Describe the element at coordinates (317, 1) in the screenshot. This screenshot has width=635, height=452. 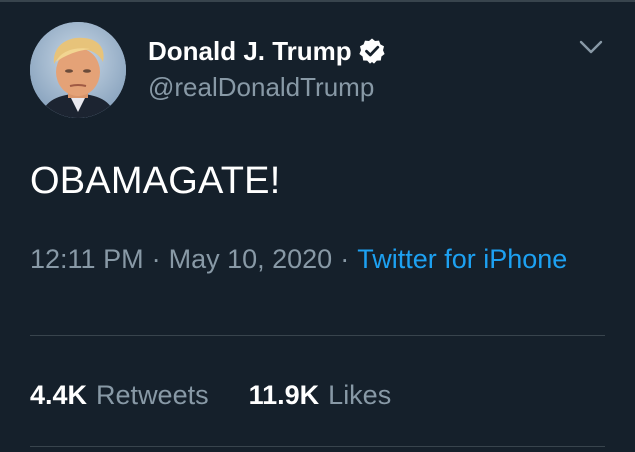
I see `top-border` at that location.